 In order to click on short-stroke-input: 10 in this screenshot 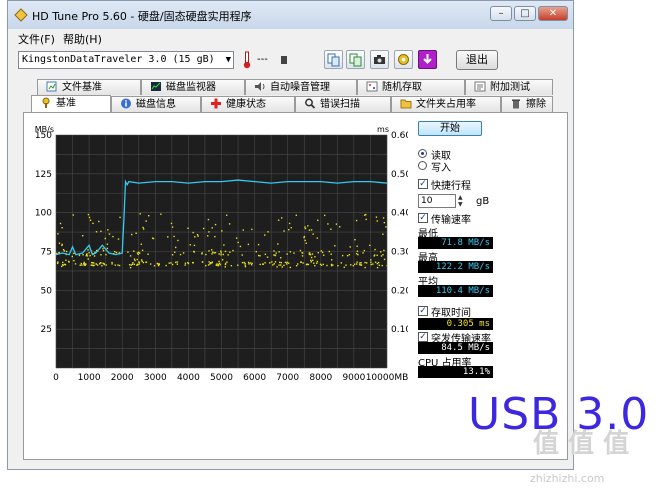, I will do `click(437, 201)`.